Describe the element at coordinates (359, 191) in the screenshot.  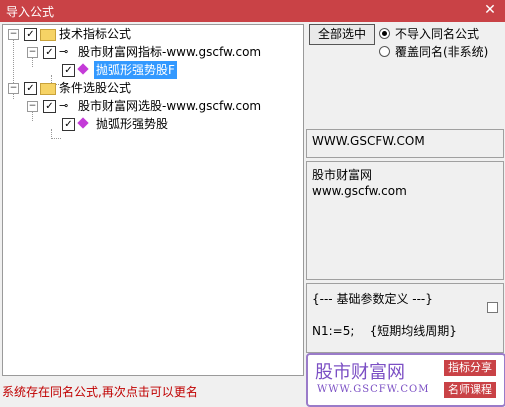
I see `description-line2: www.gscfw.com` at that location.